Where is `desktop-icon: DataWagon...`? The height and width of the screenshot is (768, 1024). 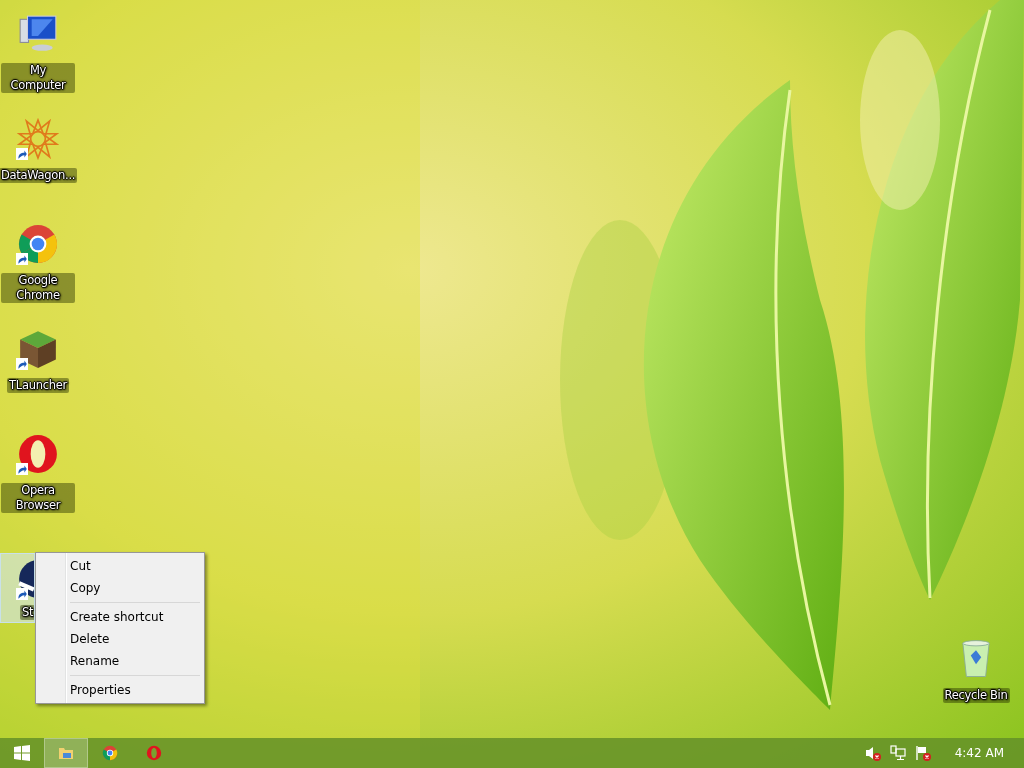
desktop-icon: DataWagon... is located at coordinates (38, 162).